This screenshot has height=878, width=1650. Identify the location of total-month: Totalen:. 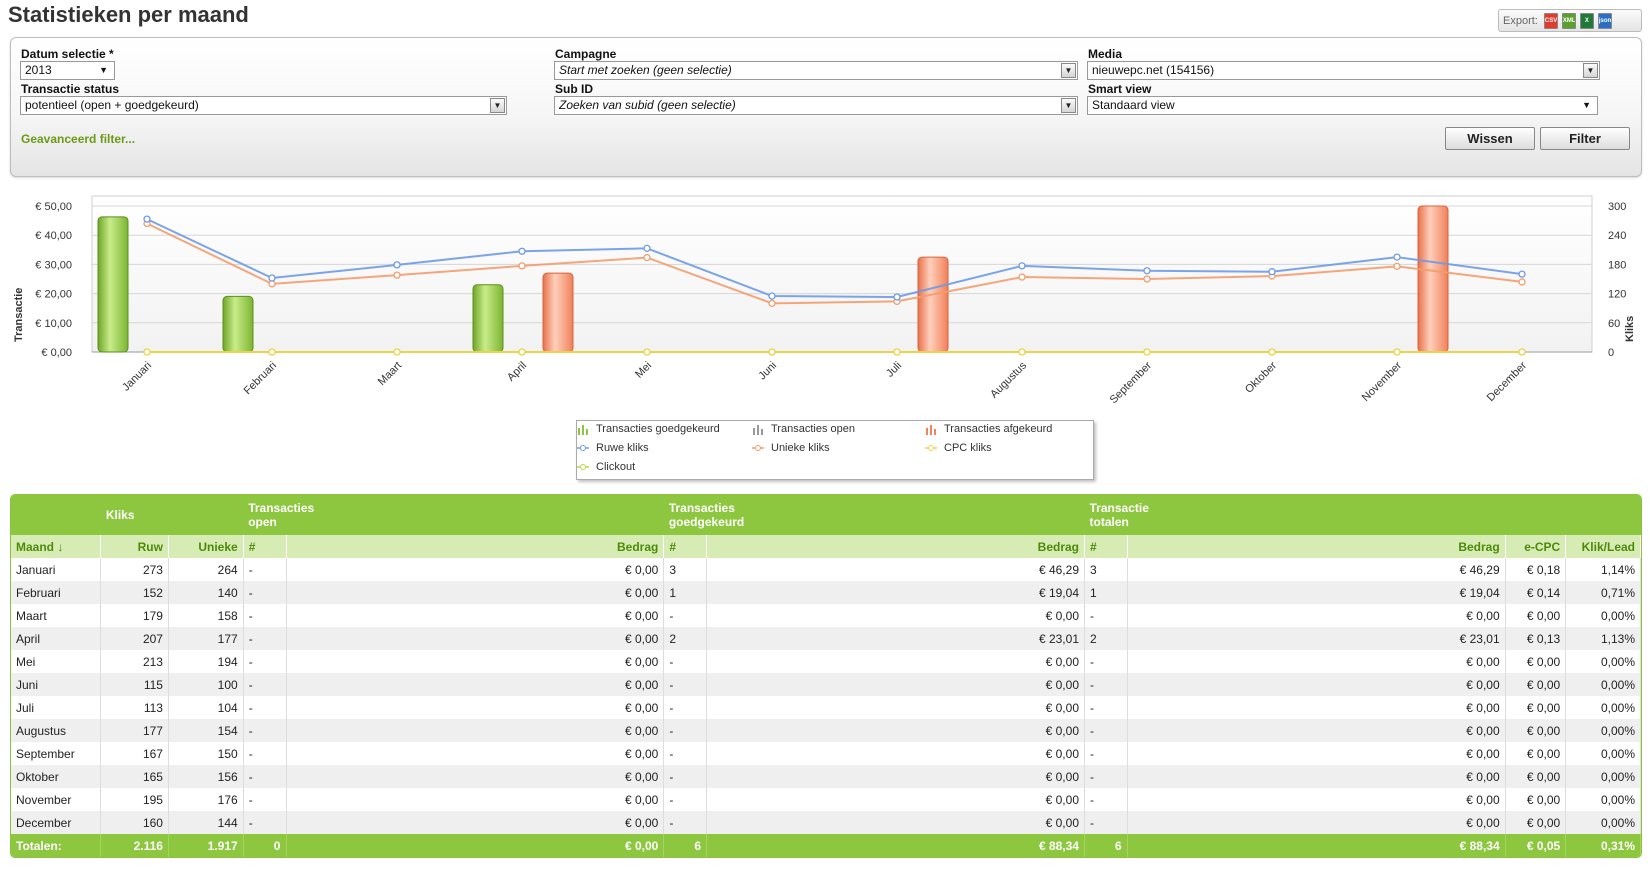
(56, 845).